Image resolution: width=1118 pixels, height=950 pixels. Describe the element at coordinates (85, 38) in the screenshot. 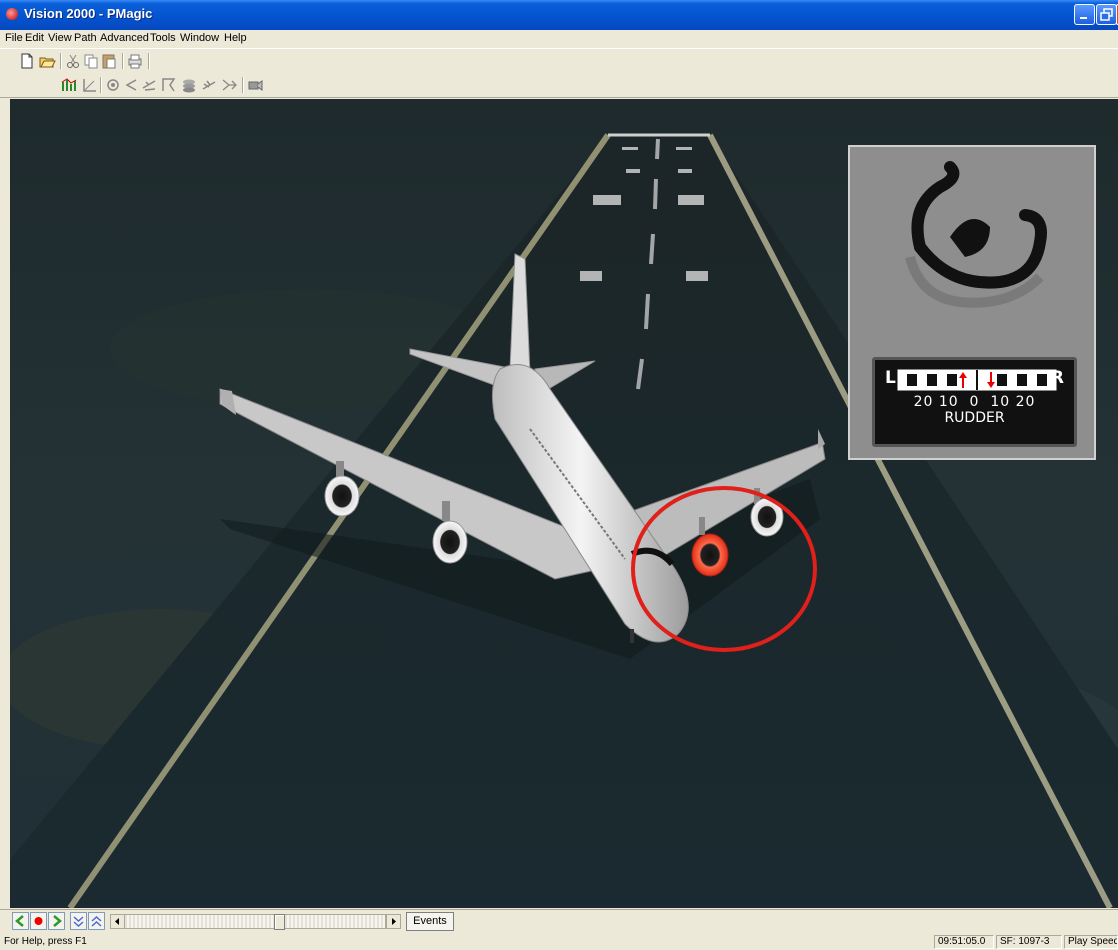

I see `menu-path: Path` at that location.